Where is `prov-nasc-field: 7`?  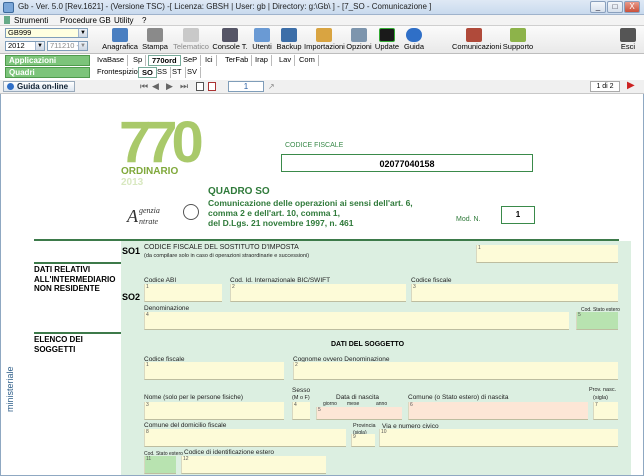
prov-nasc-field: 7 is located at coordinates (605, 411).